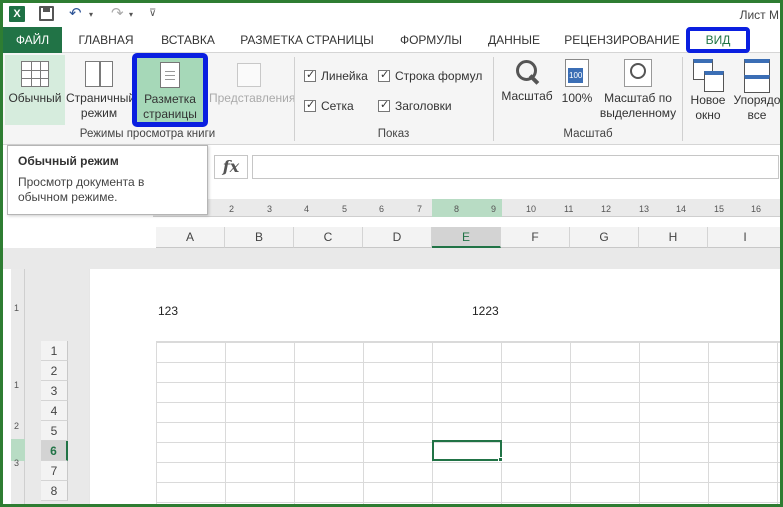  I want to click on ruler-number: 6, so click(382, 209).